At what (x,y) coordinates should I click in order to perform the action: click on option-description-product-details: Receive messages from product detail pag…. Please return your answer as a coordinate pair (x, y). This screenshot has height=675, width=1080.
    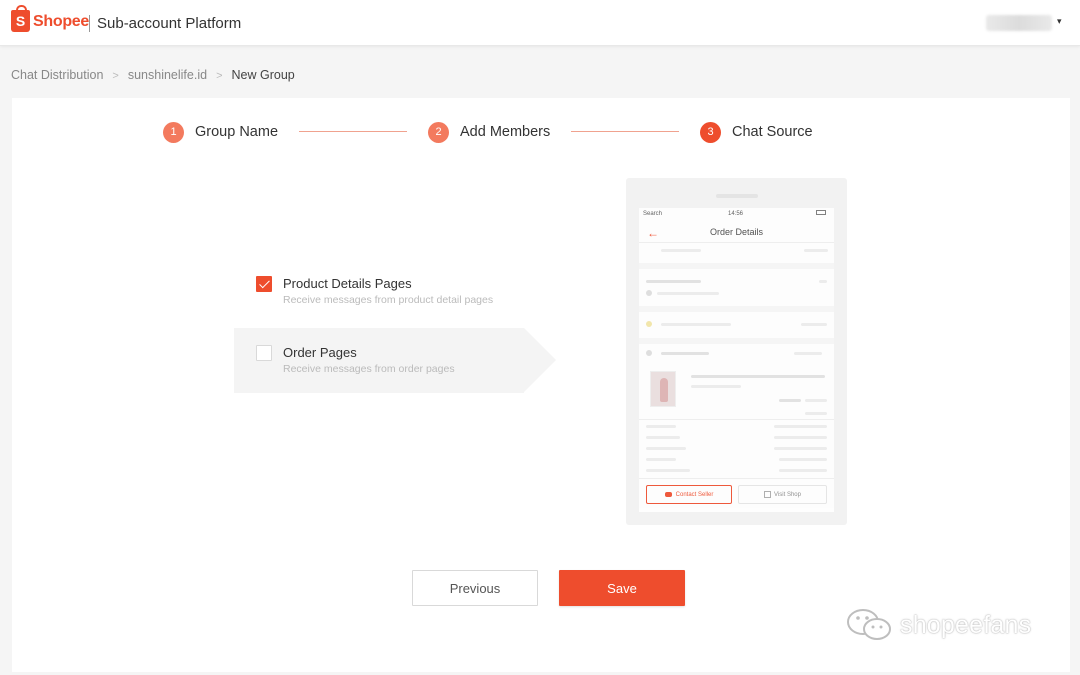
    Looking at the image, I should click on (388, 300).